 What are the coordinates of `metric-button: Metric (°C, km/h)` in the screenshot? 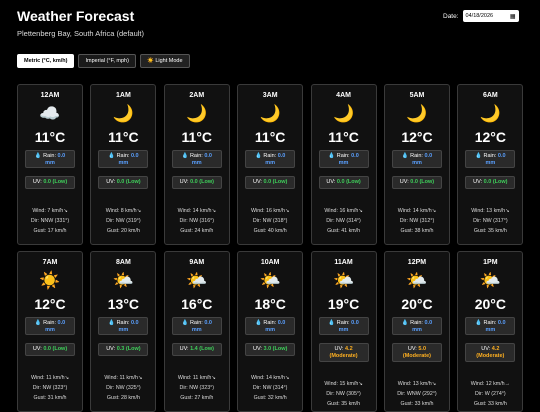 It's located at (46, 61).